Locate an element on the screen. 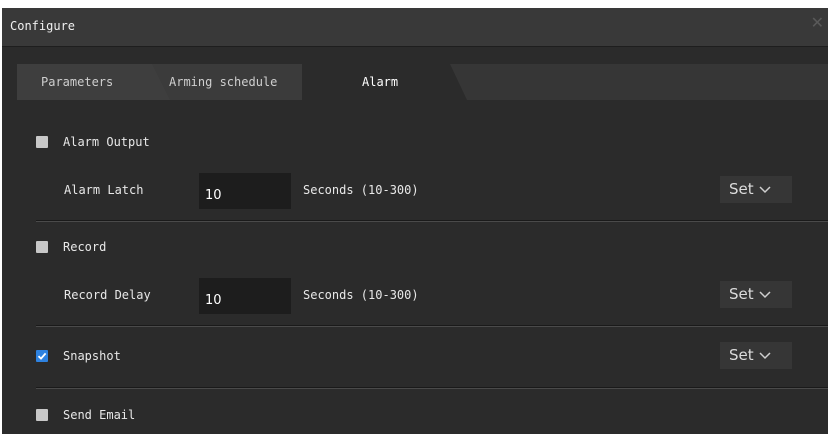 This screenshot has height=434, width=830. record-checkbox is located at coordinates (42, 247).